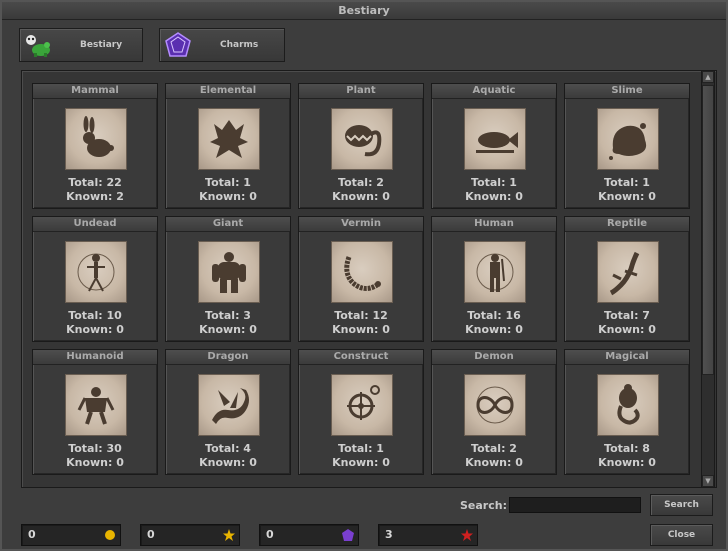 Image resolution: width=728 pixels, height=551 pixels. What do you see at coordinates (428, 535) in the screenshot?
I see `currency-box: 3` at bounding box center [428, 535].